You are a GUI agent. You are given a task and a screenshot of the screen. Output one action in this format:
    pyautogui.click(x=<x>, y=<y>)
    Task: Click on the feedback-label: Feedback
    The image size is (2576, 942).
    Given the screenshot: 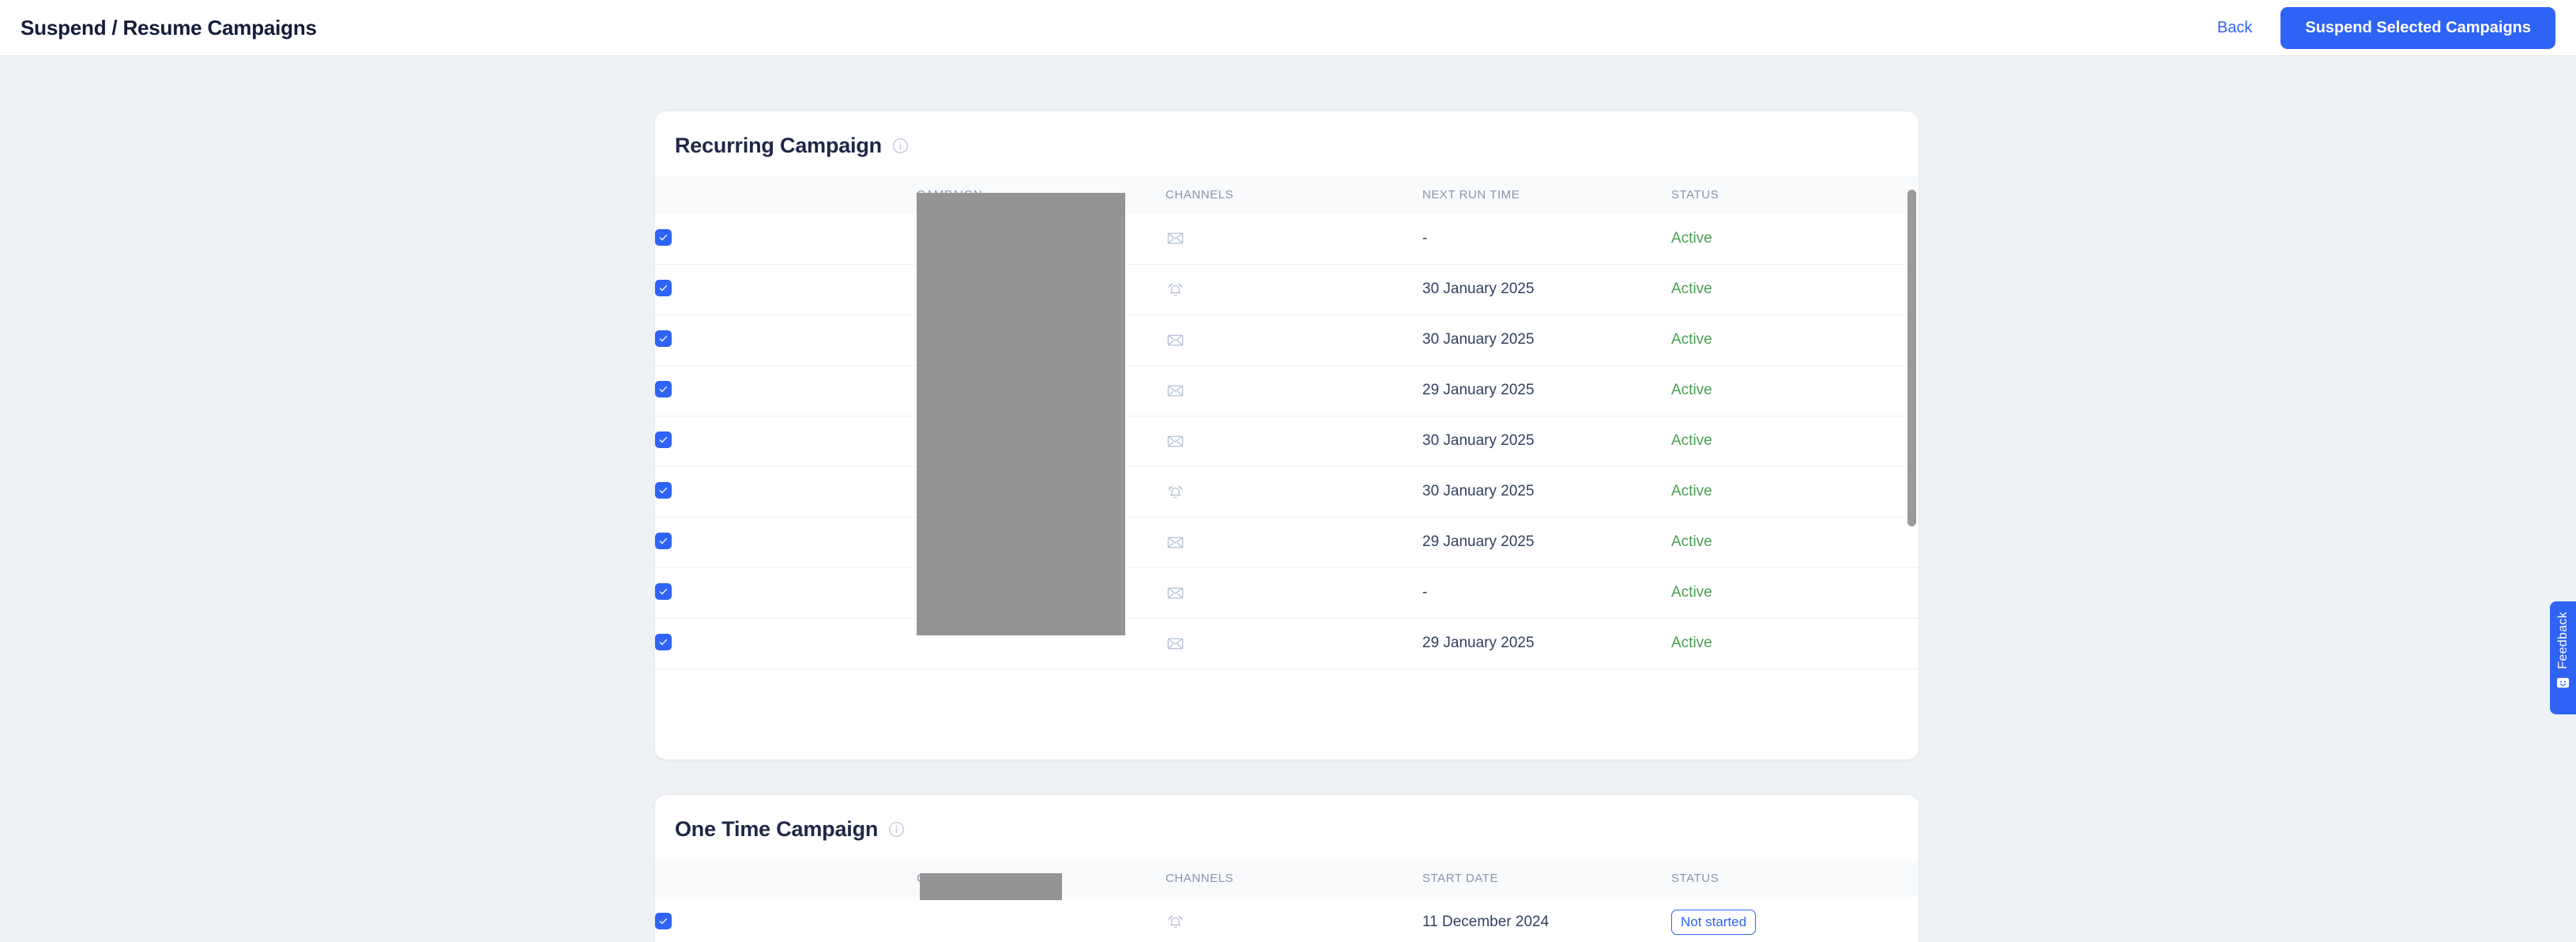 What is the action you would take?
    pyautogui.click(x=2562, y=640)
    